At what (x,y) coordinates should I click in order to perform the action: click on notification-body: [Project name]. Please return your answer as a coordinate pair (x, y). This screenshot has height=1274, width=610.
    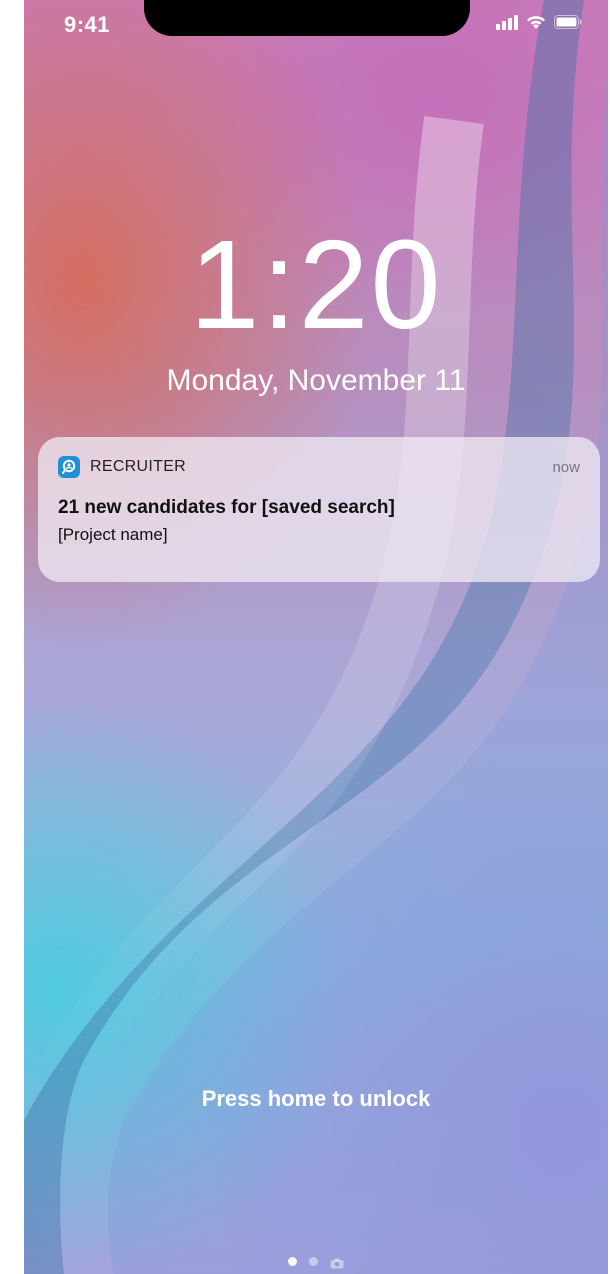
    Looking at the image, I should click on (113, 534).